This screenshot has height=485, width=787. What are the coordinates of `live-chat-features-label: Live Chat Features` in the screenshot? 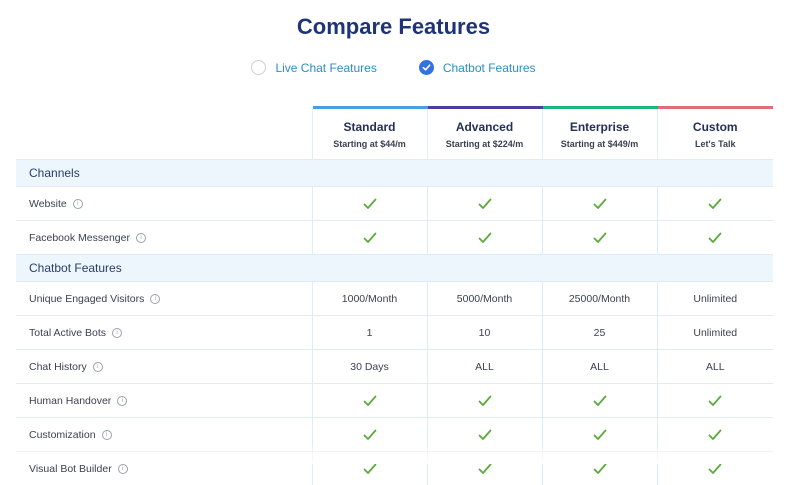 It's located at (325, 68).